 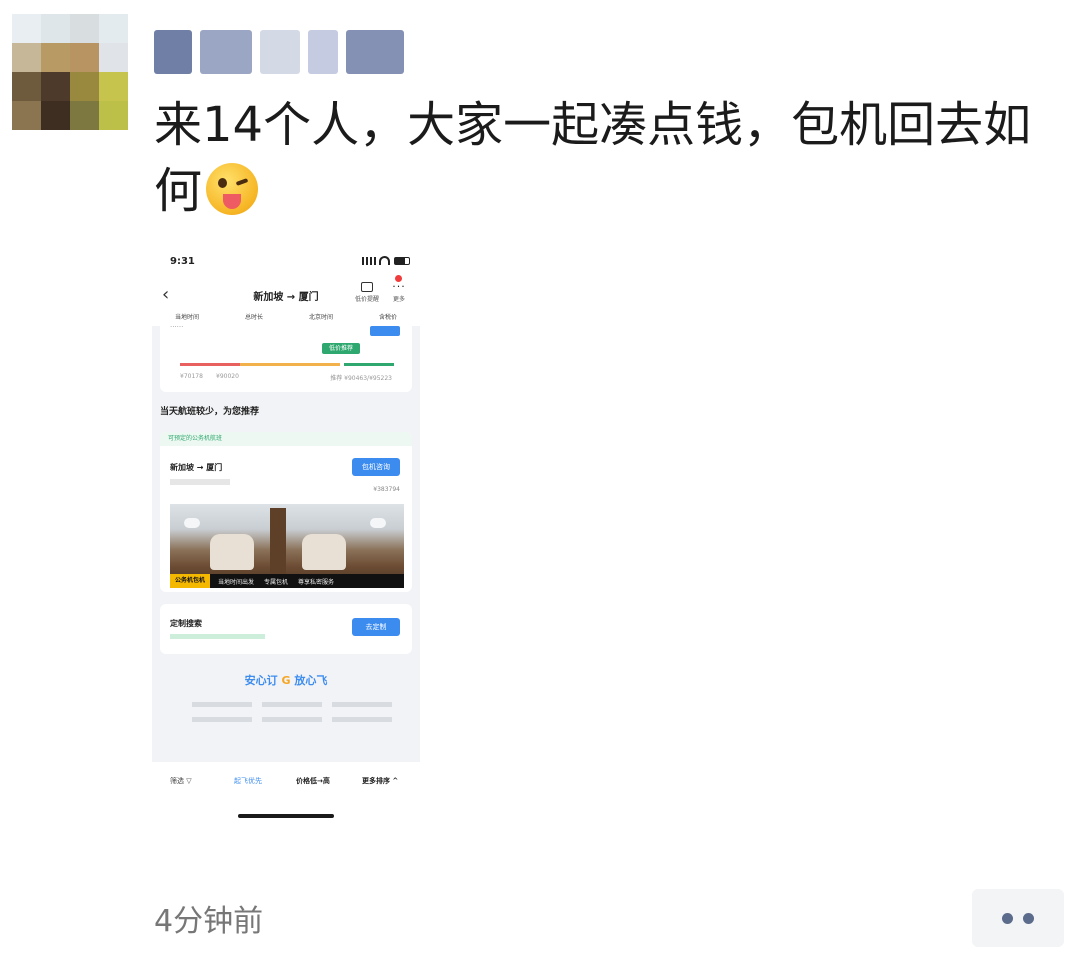 I want to click on low-price-badge: 低价推荐, so click(x=341, y=348).